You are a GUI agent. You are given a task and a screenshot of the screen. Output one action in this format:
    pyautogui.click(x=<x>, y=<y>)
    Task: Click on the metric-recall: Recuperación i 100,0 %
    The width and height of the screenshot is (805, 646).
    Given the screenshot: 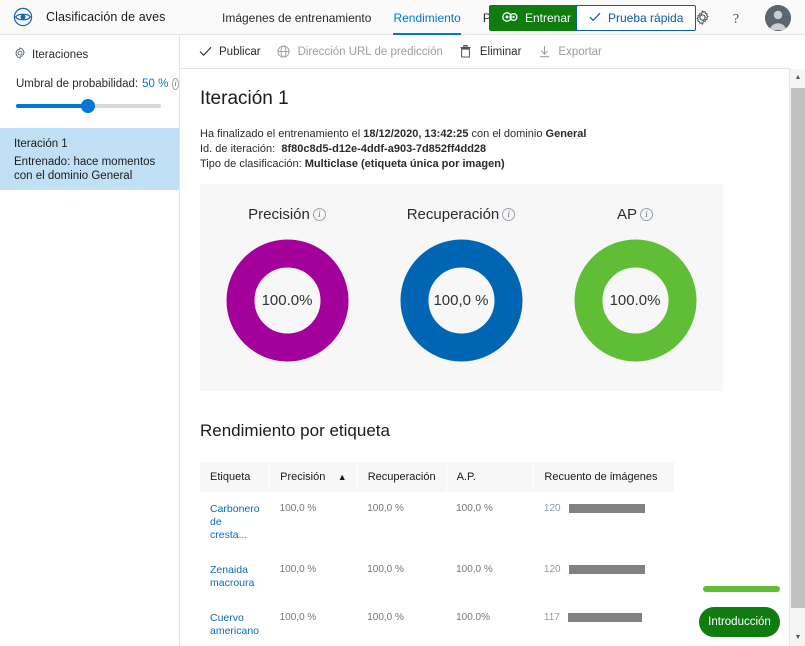 What is the action you would take?
    pyautogui.click(x=461, y=287)
    